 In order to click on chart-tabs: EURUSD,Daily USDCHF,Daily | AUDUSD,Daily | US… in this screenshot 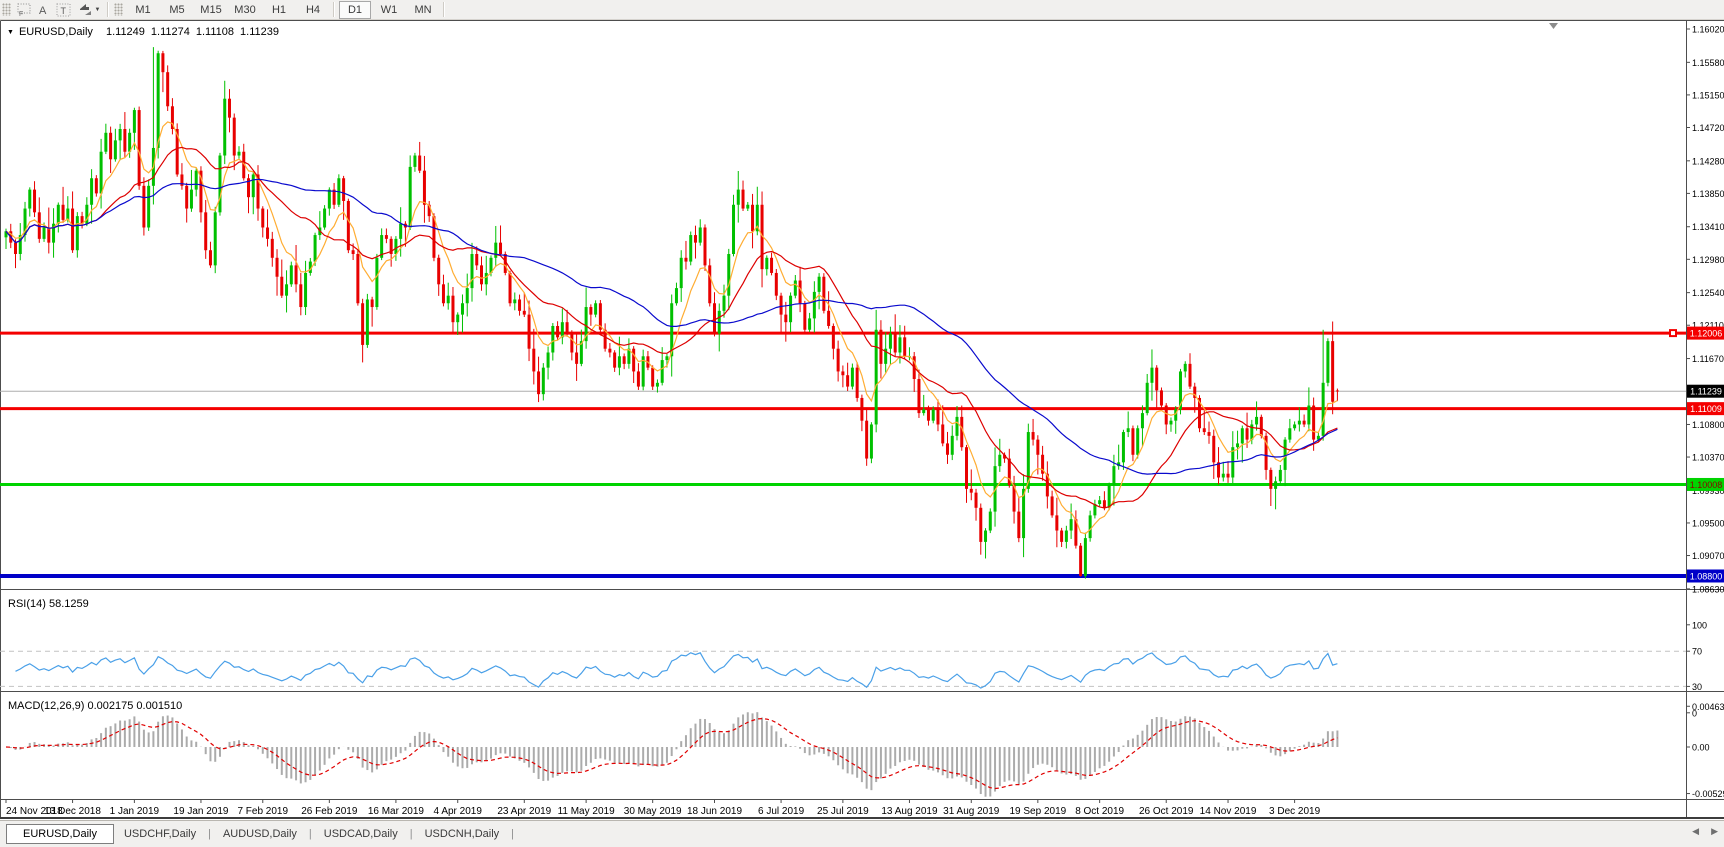, I will do `click(261, 834)`.